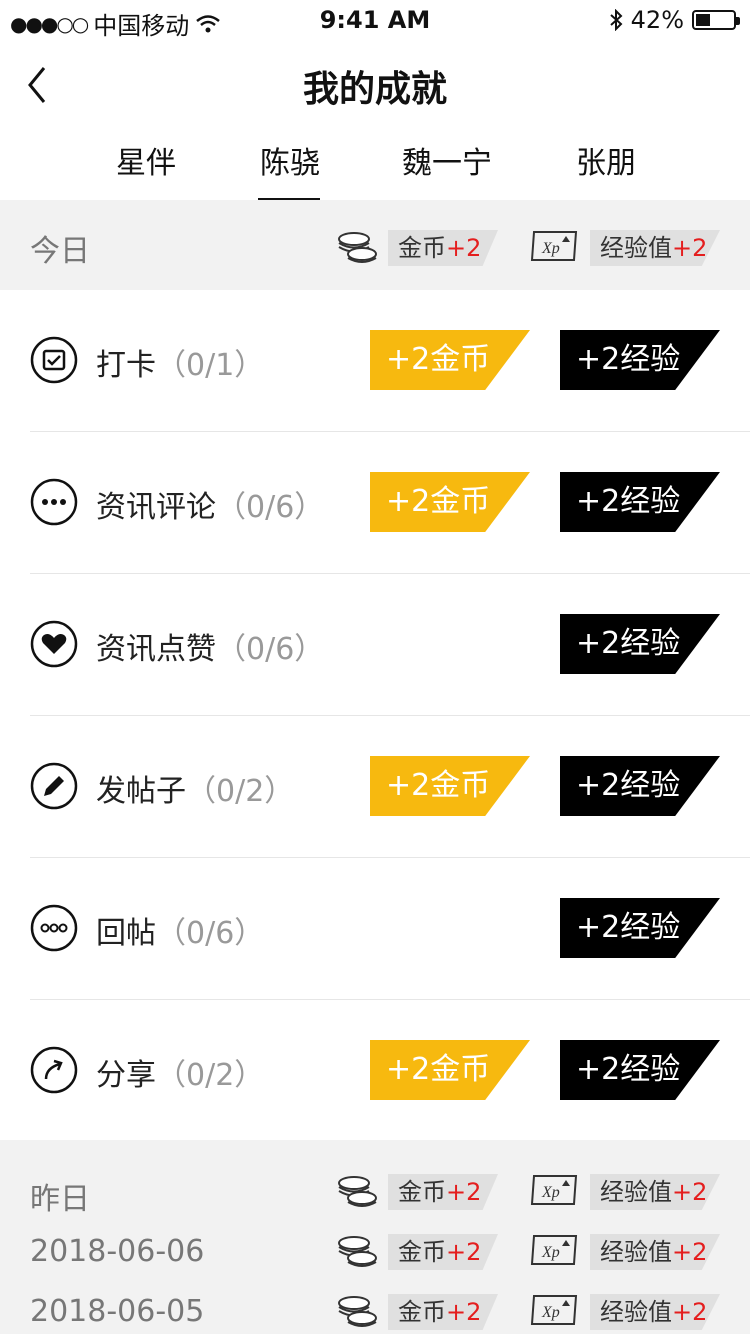  What do you see at coordinates (60, 251) in the screenshot?
I see `today-label: 今日` at bounding box center [60, 251].